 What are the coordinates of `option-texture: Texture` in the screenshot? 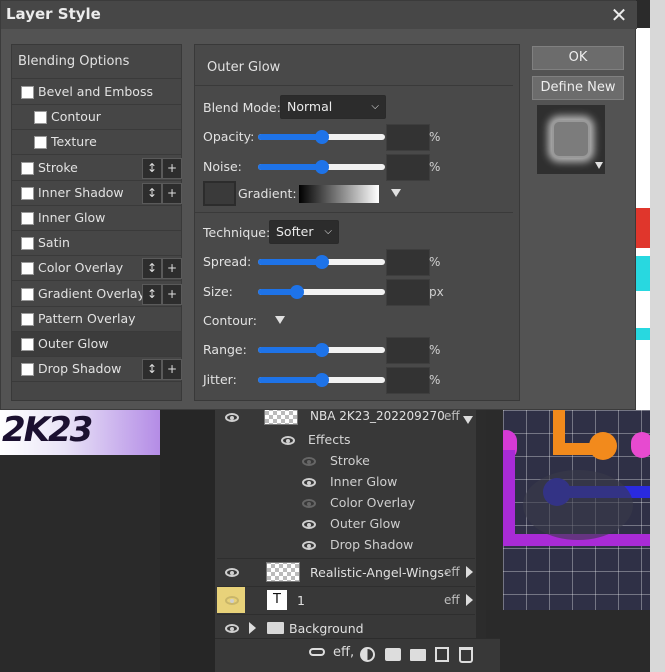 It's located at (96, 143).